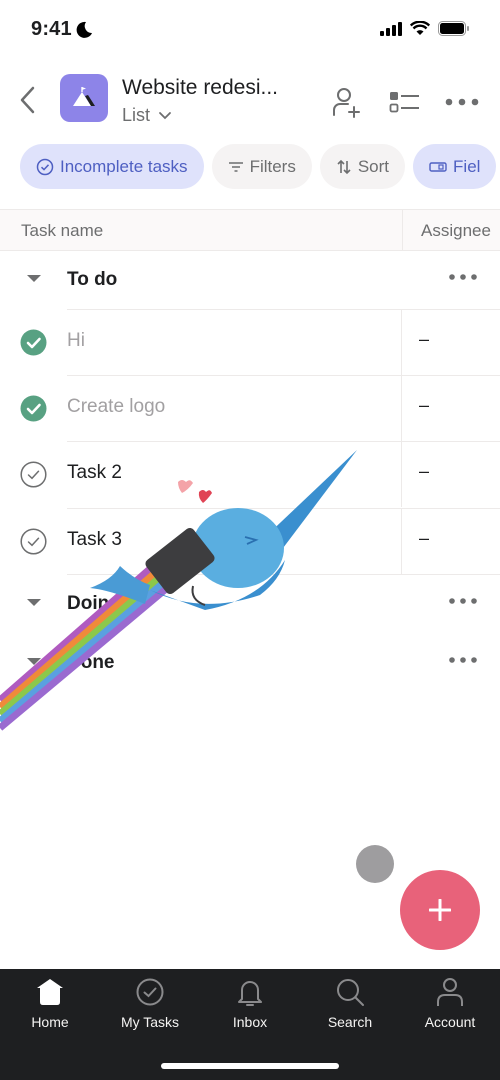  What do you see at coordinates (250, 474) in the screenshot?
I see `task-row: Task 2 –` at bounding box center [250, 474].